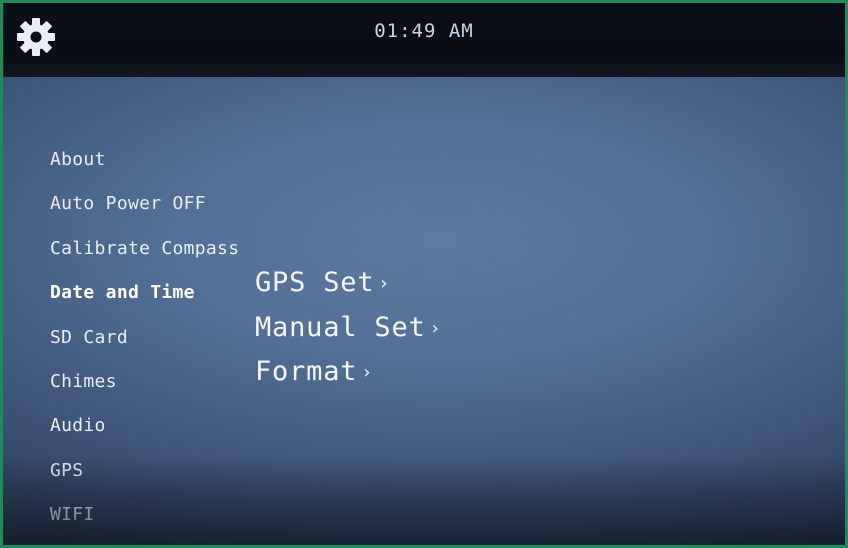 Image resolution: width=848 pixels, height=548 pixels. I want to click on submenu-item-label: Manual Set, so click(340, 327).